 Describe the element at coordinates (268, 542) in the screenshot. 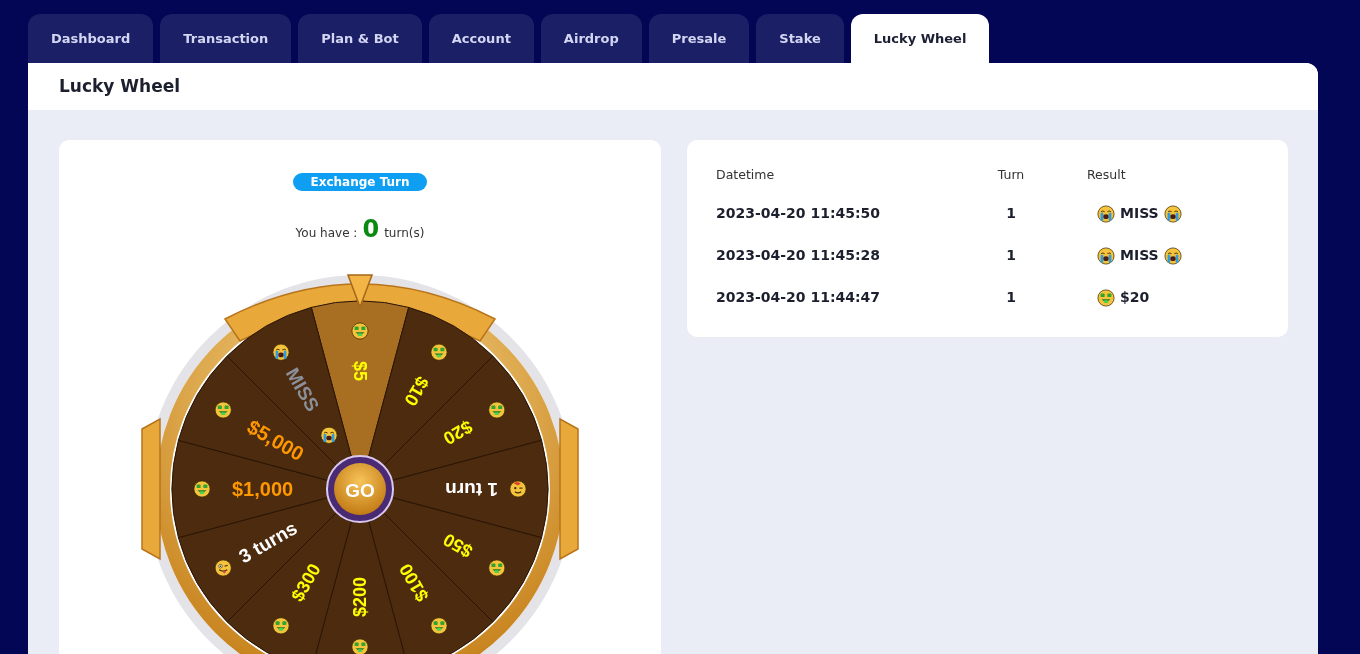

I see `prize-label: 3 turns` at that location.